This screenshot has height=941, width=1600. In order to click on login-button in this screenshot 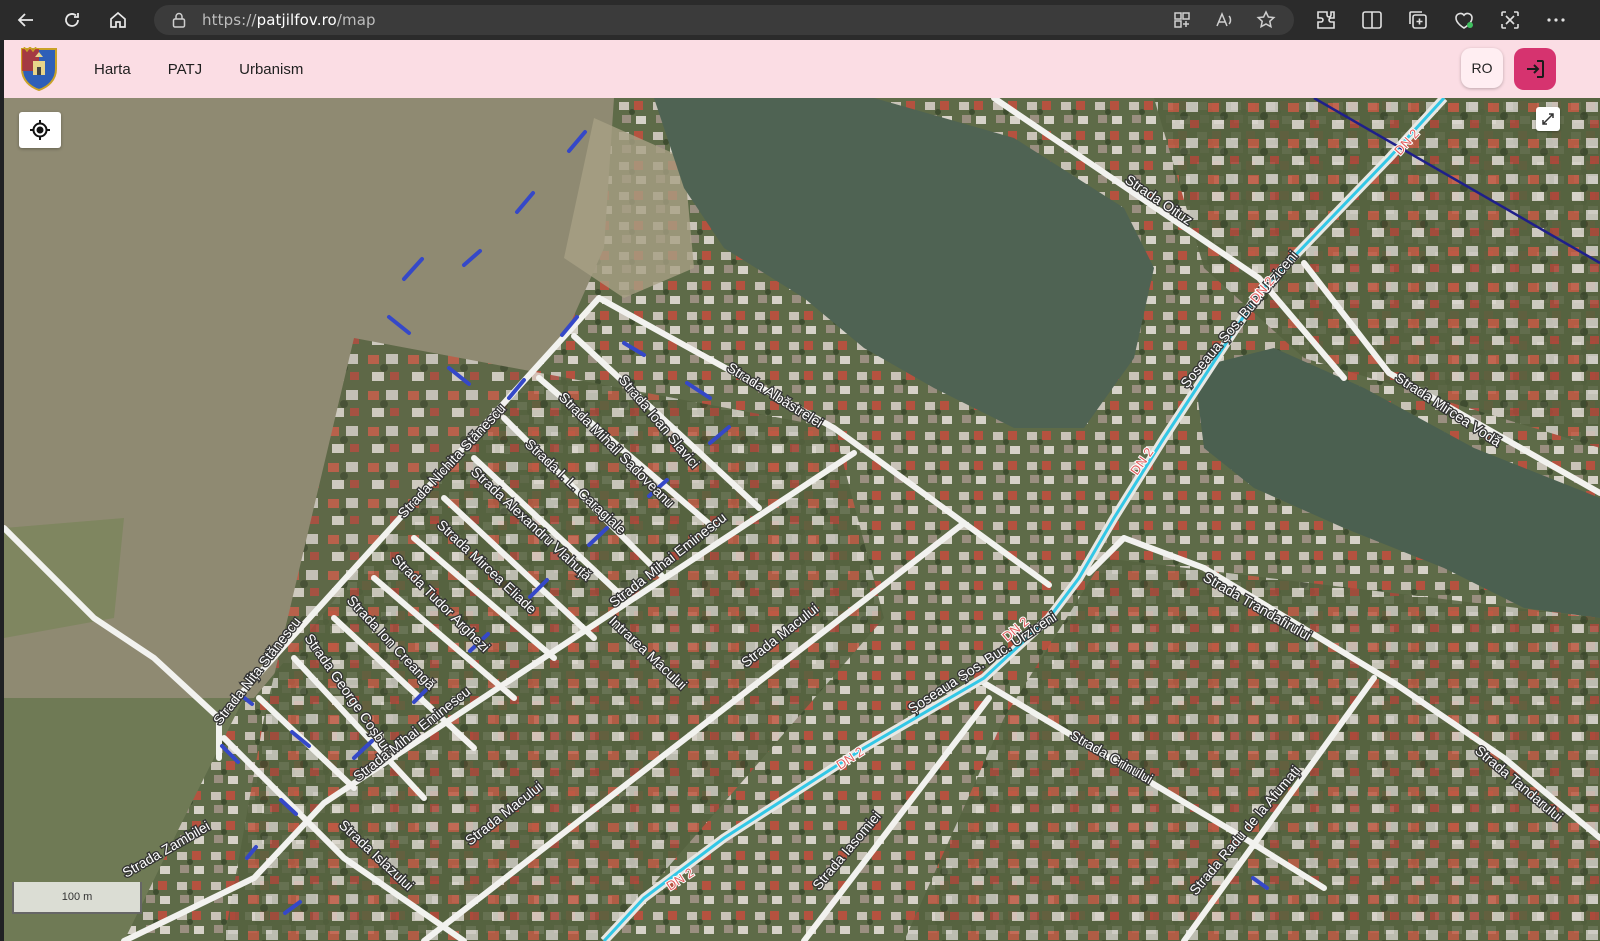, I will do `click(1535, 69)`.